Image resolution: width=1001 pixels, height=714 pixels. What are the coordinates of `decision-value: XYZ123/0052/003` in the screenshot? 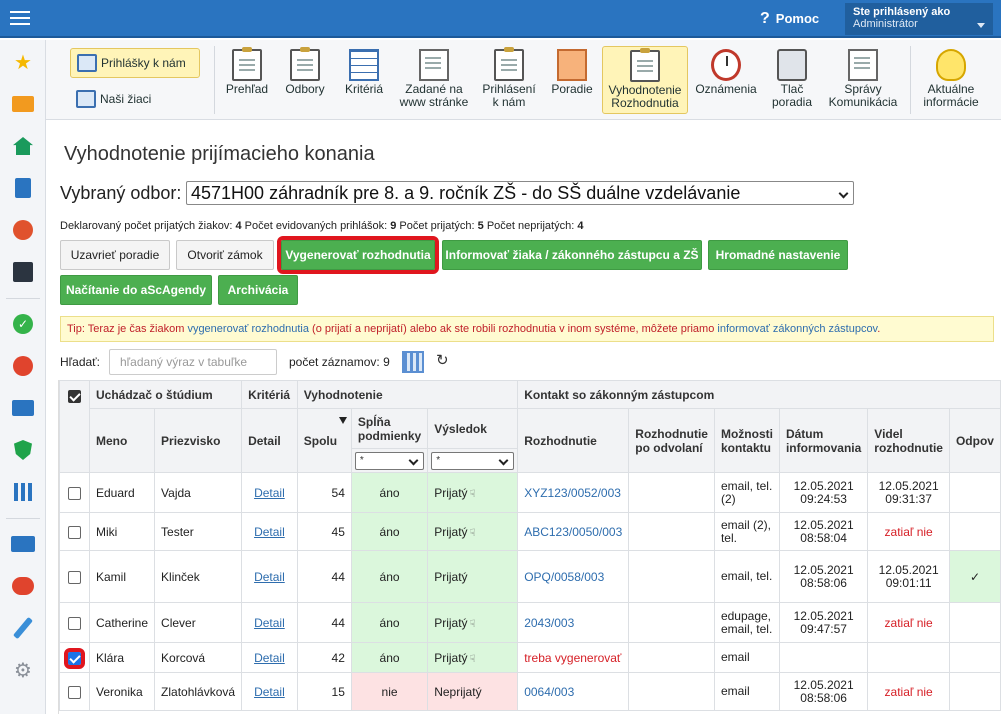 It's located at (572, 493).